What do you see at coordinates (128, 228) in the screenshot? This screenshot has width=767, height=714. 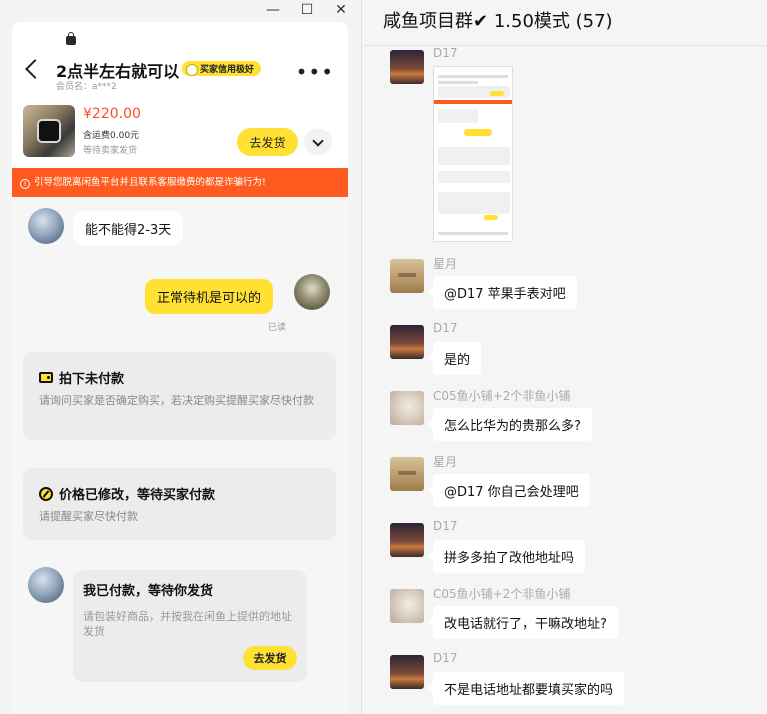 I see `message-bubble-in: 能不能得2-3天` at bounding box center [128, 228].